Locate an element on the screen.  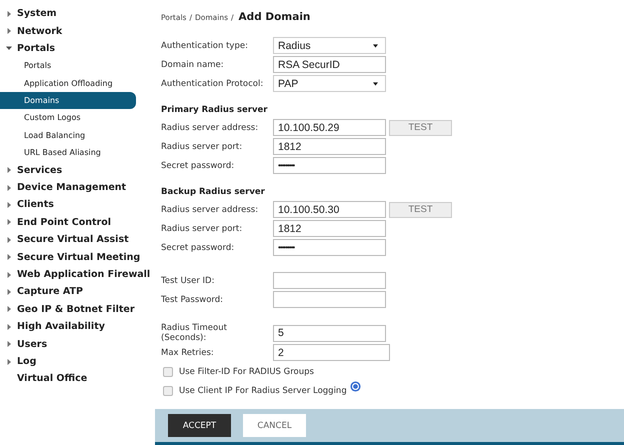
sidebar-subitem: Domains is located at coordinates (68, 101).